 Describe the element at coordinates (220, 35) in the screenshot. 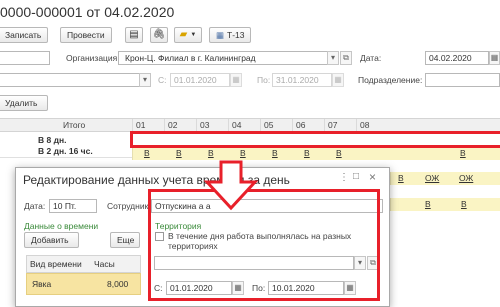

I see `report-icon: ▦` at that location.